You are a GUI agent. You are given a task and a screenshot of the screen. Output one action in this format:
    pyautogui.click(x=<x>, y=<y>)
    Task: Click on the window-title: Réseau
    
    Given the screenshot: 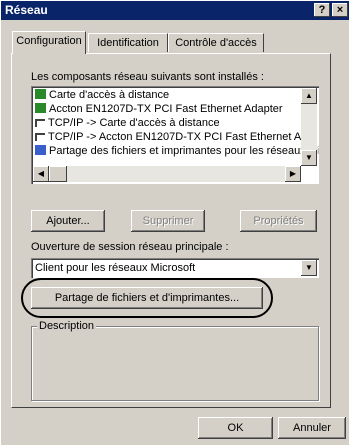 What is the action you would take?
    pyautogui.click(x=26, y=10)
    